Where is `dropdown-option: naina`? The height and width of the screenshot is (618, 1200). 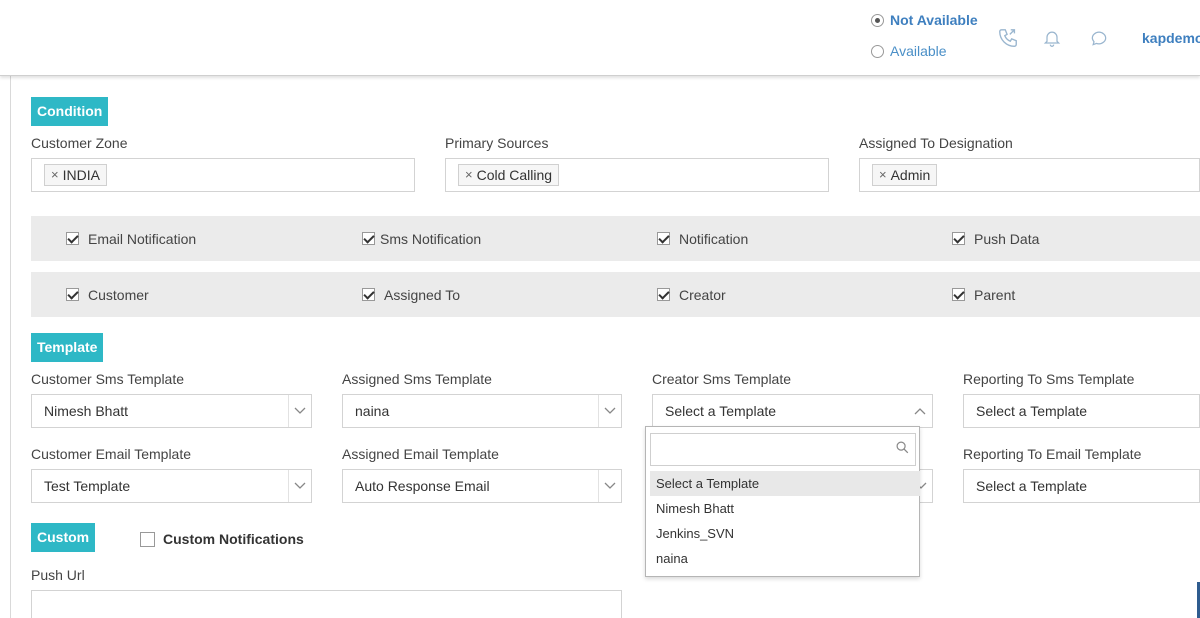 dropdown-option: naina is located at coordinates (785, 558).